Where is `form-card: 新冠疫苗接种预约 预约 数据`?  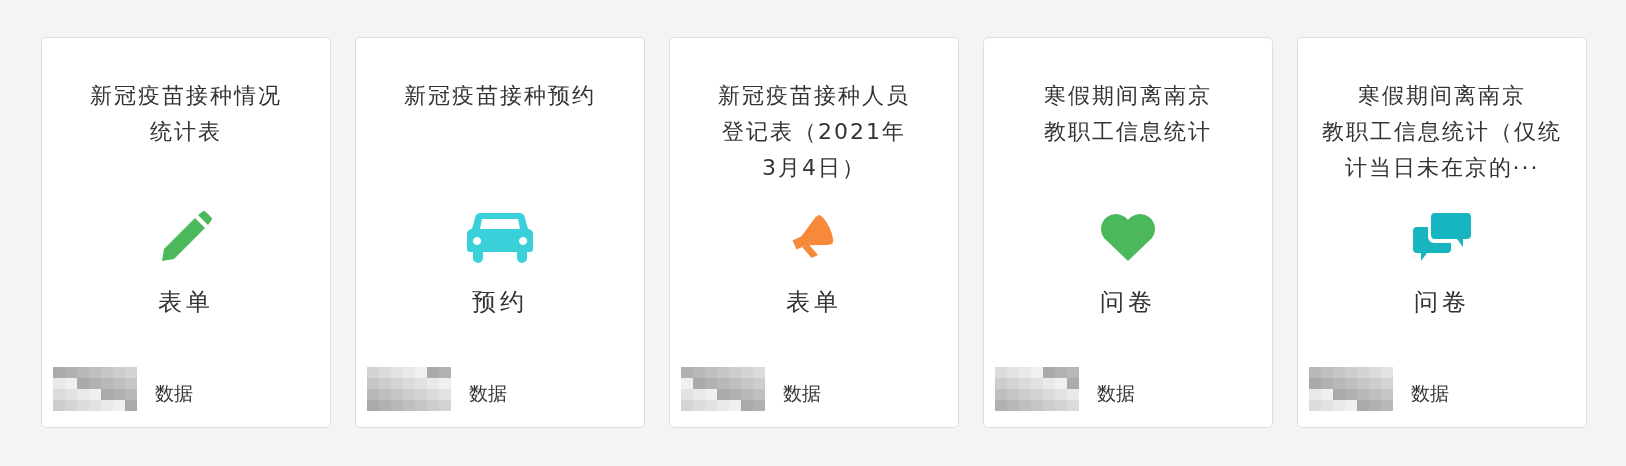
form-card: 新冠疫苗接种预约 预约 数据 is located at coordinates (500, 232).